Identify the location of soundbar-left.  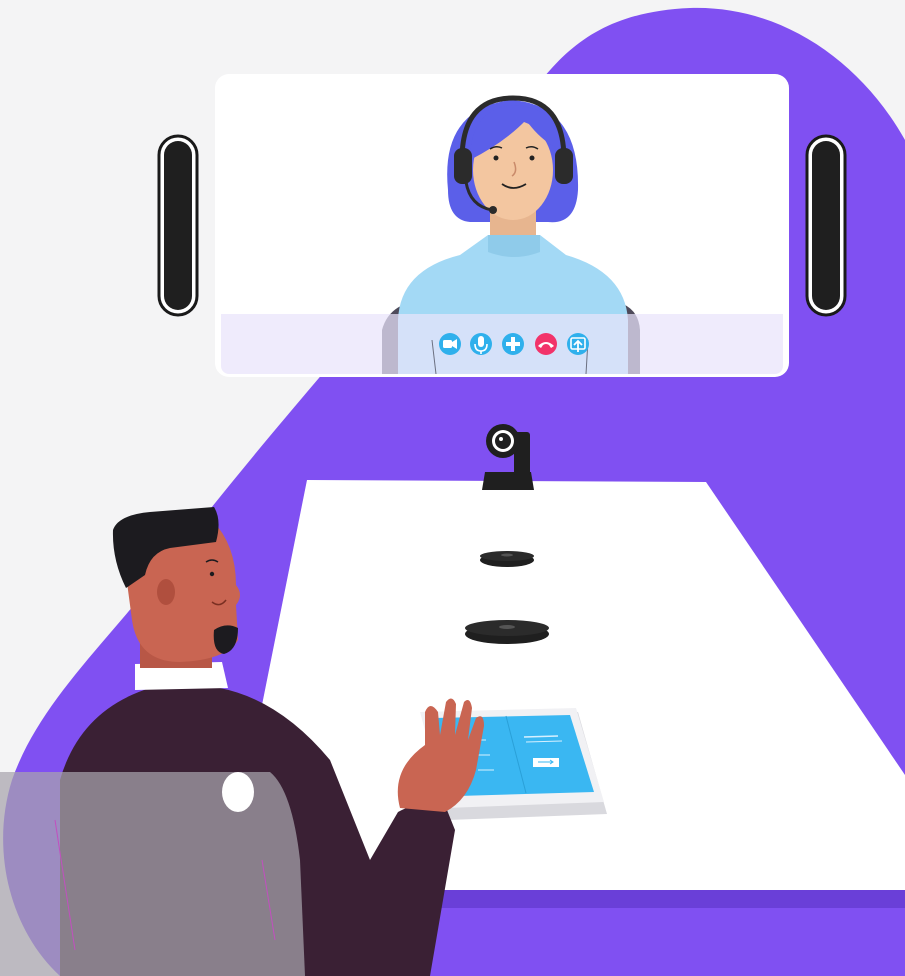
(178, 225).